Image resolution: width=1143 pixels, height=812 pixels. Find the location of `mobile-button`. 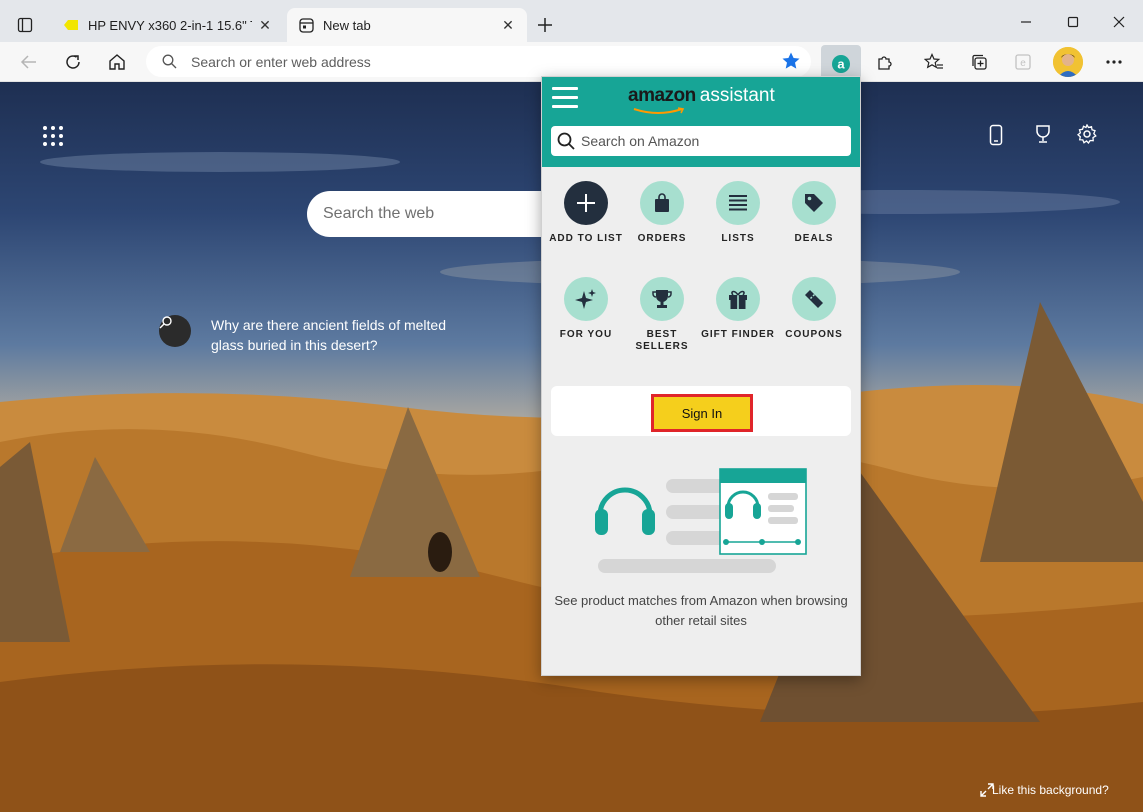

mobile-button is located at coordinates (1002, 137).